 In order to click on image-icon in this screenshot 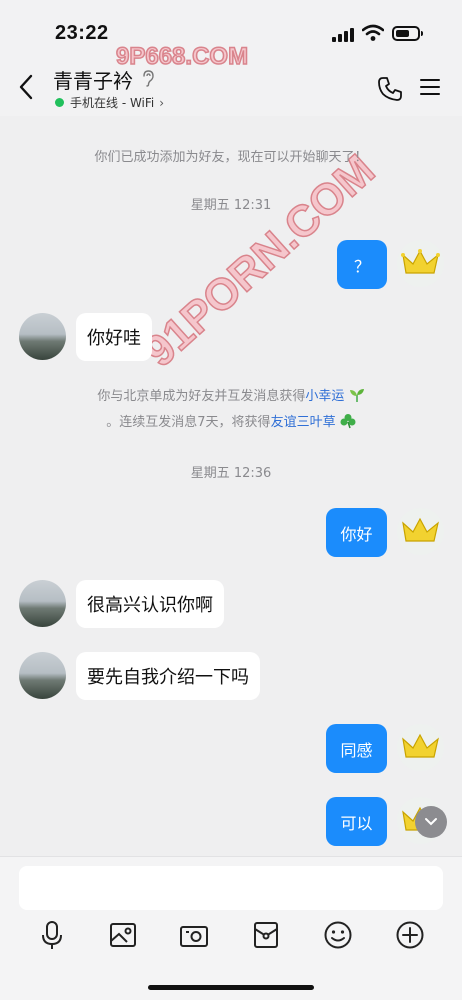, I will do `click(123, 935)`.